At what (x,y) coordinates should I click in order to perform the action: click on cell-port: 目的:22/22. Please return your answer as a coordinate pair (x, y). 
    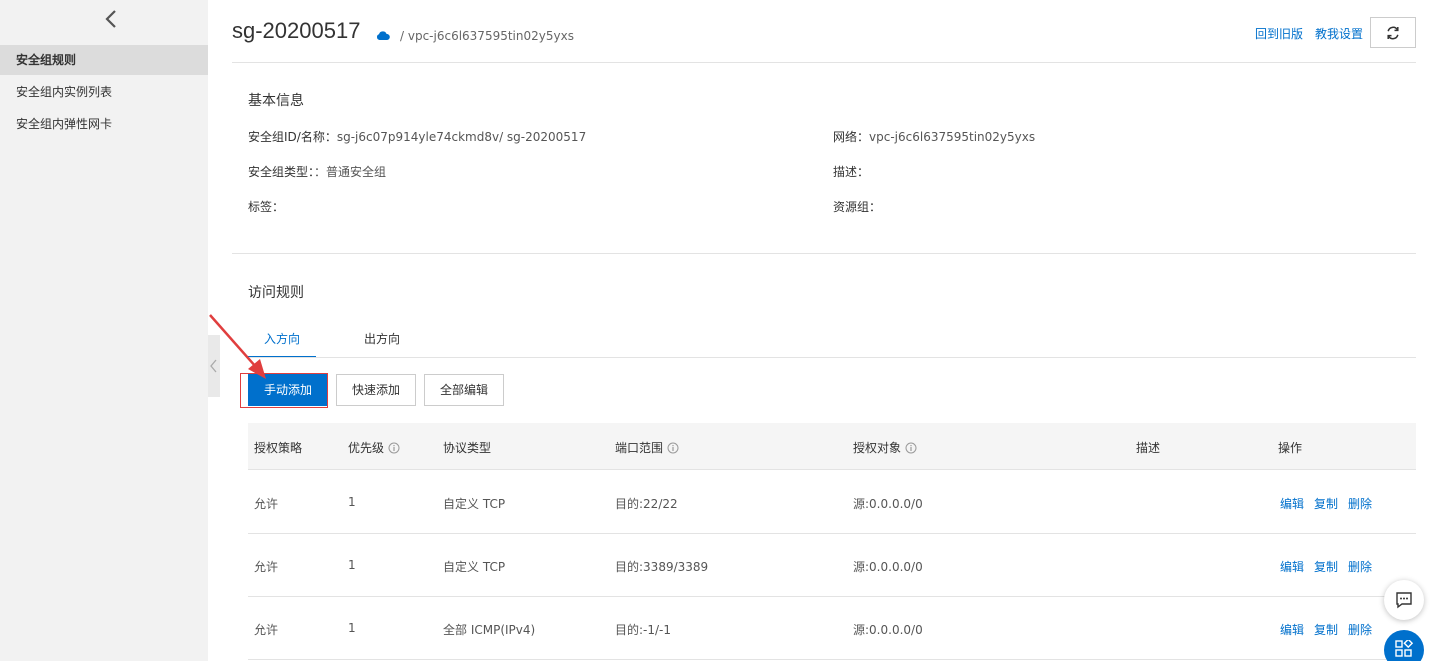
    Looking at the image, I should click on (646, 504).